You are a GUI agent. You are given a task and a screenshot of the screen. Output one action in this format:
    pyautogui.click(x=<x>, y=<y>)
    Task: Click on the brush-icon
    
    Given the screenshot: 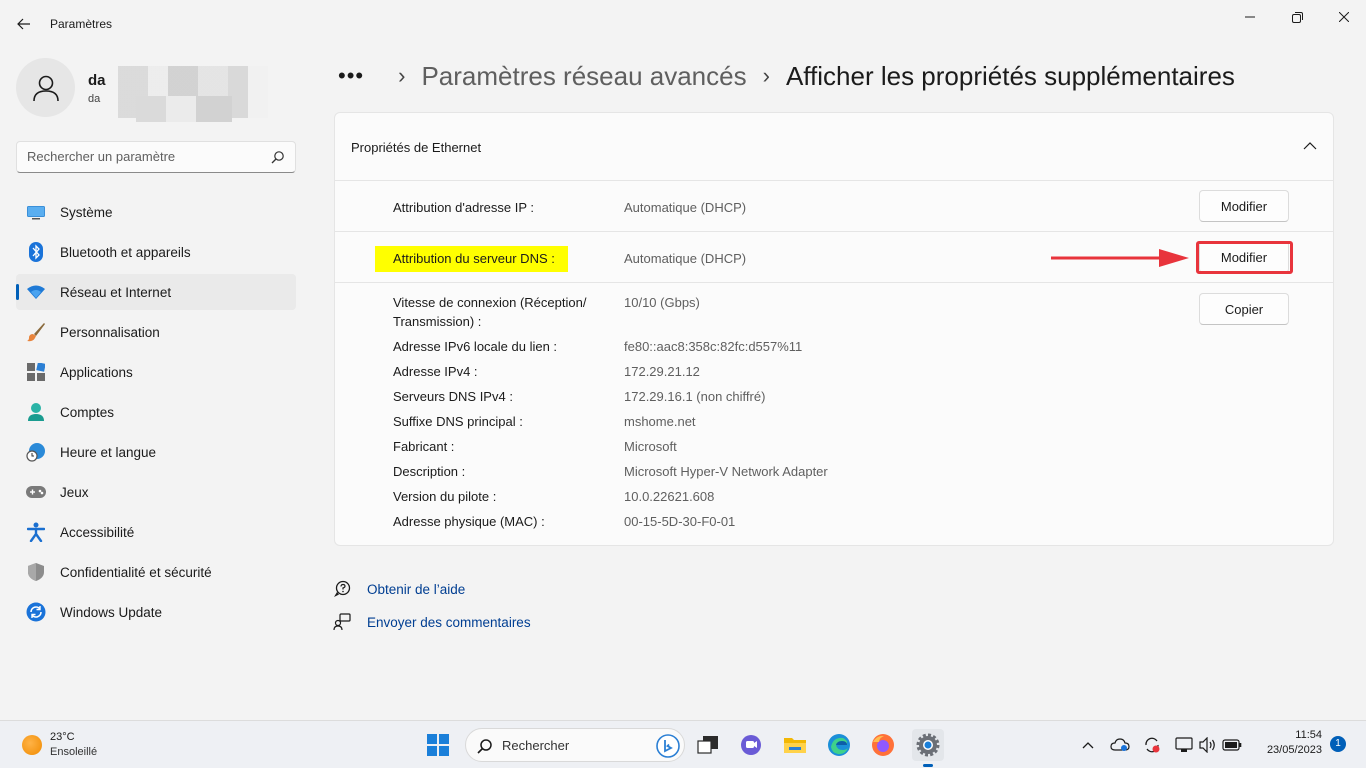 What is the action you would take?
    pyautogui.click(x=36, y=332)
    